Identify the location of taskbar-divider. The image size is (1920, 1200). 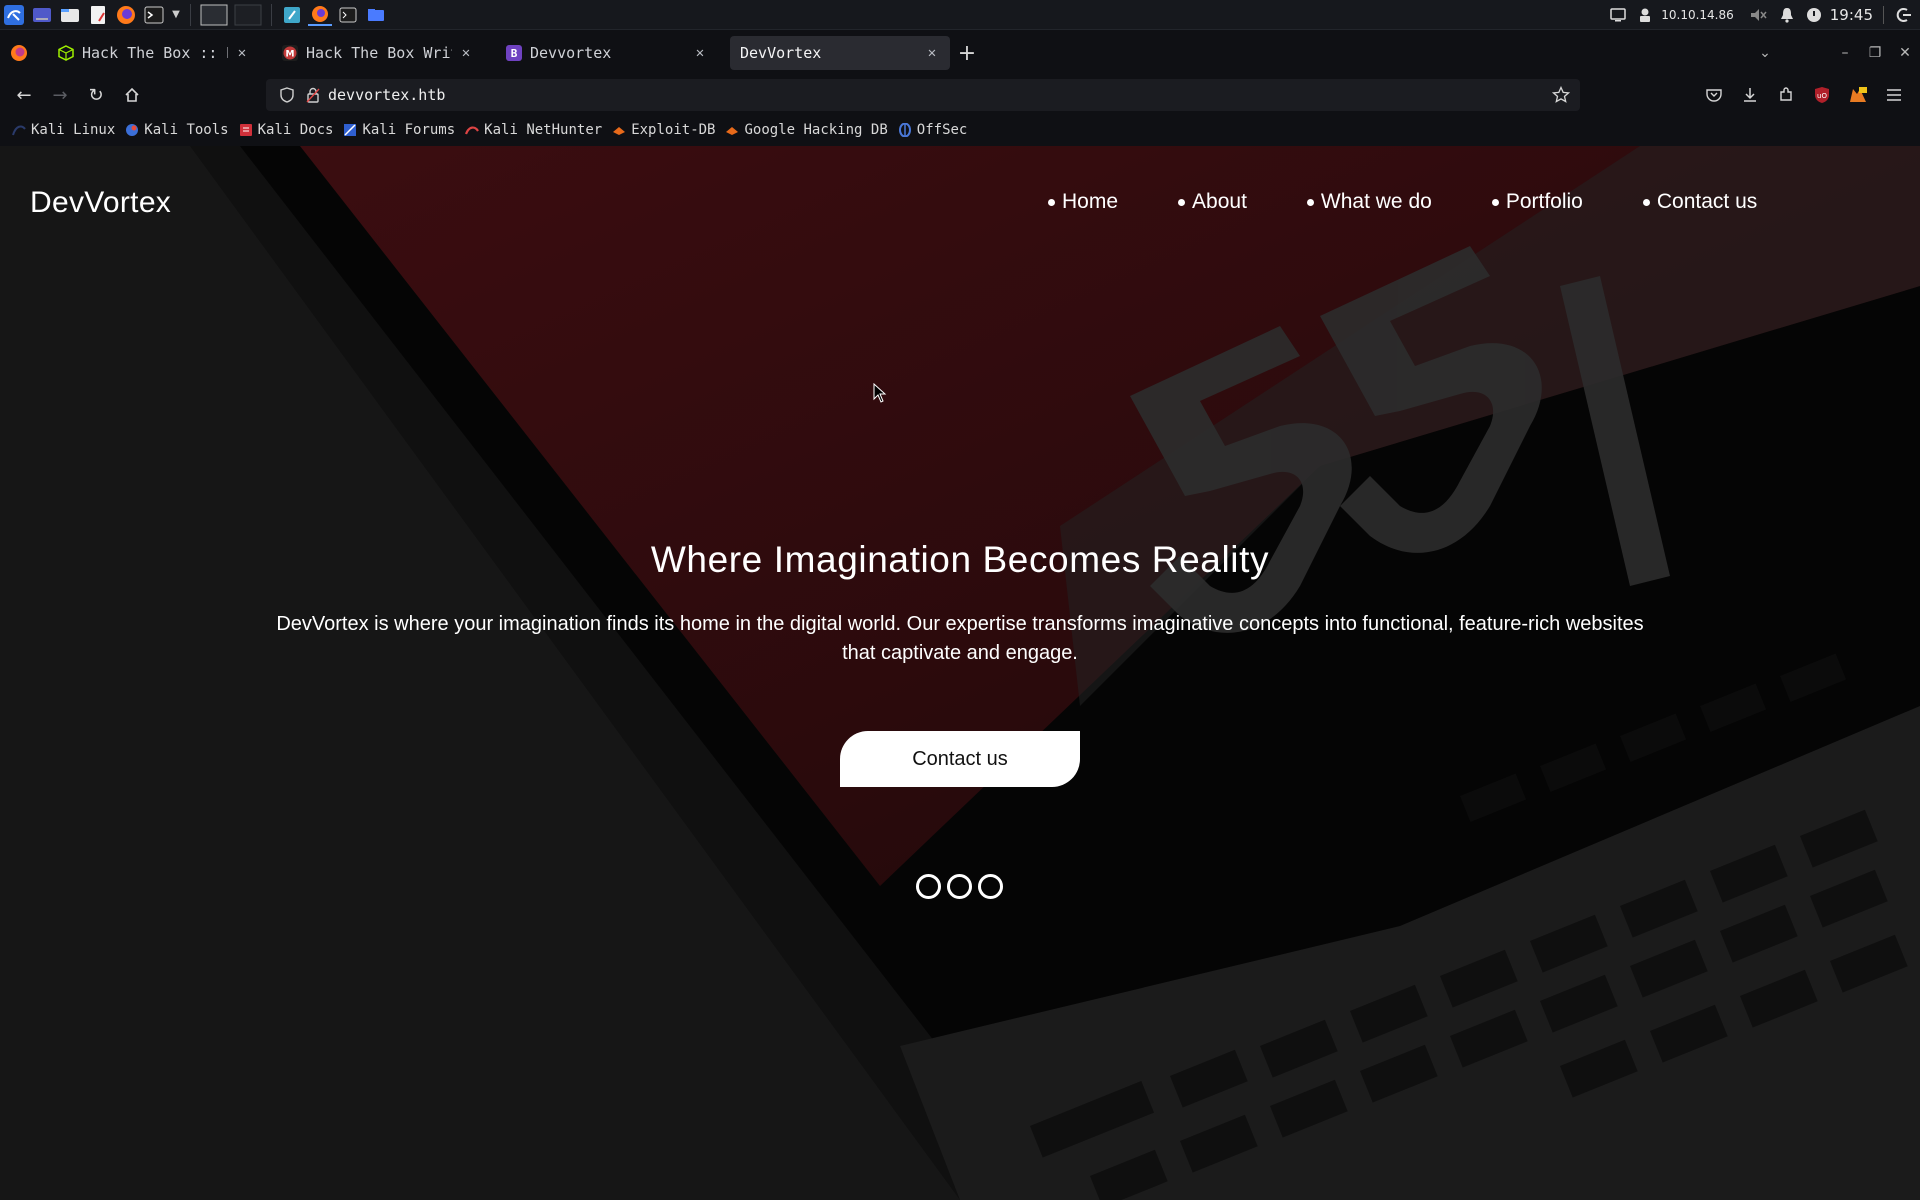
(1883, 15).